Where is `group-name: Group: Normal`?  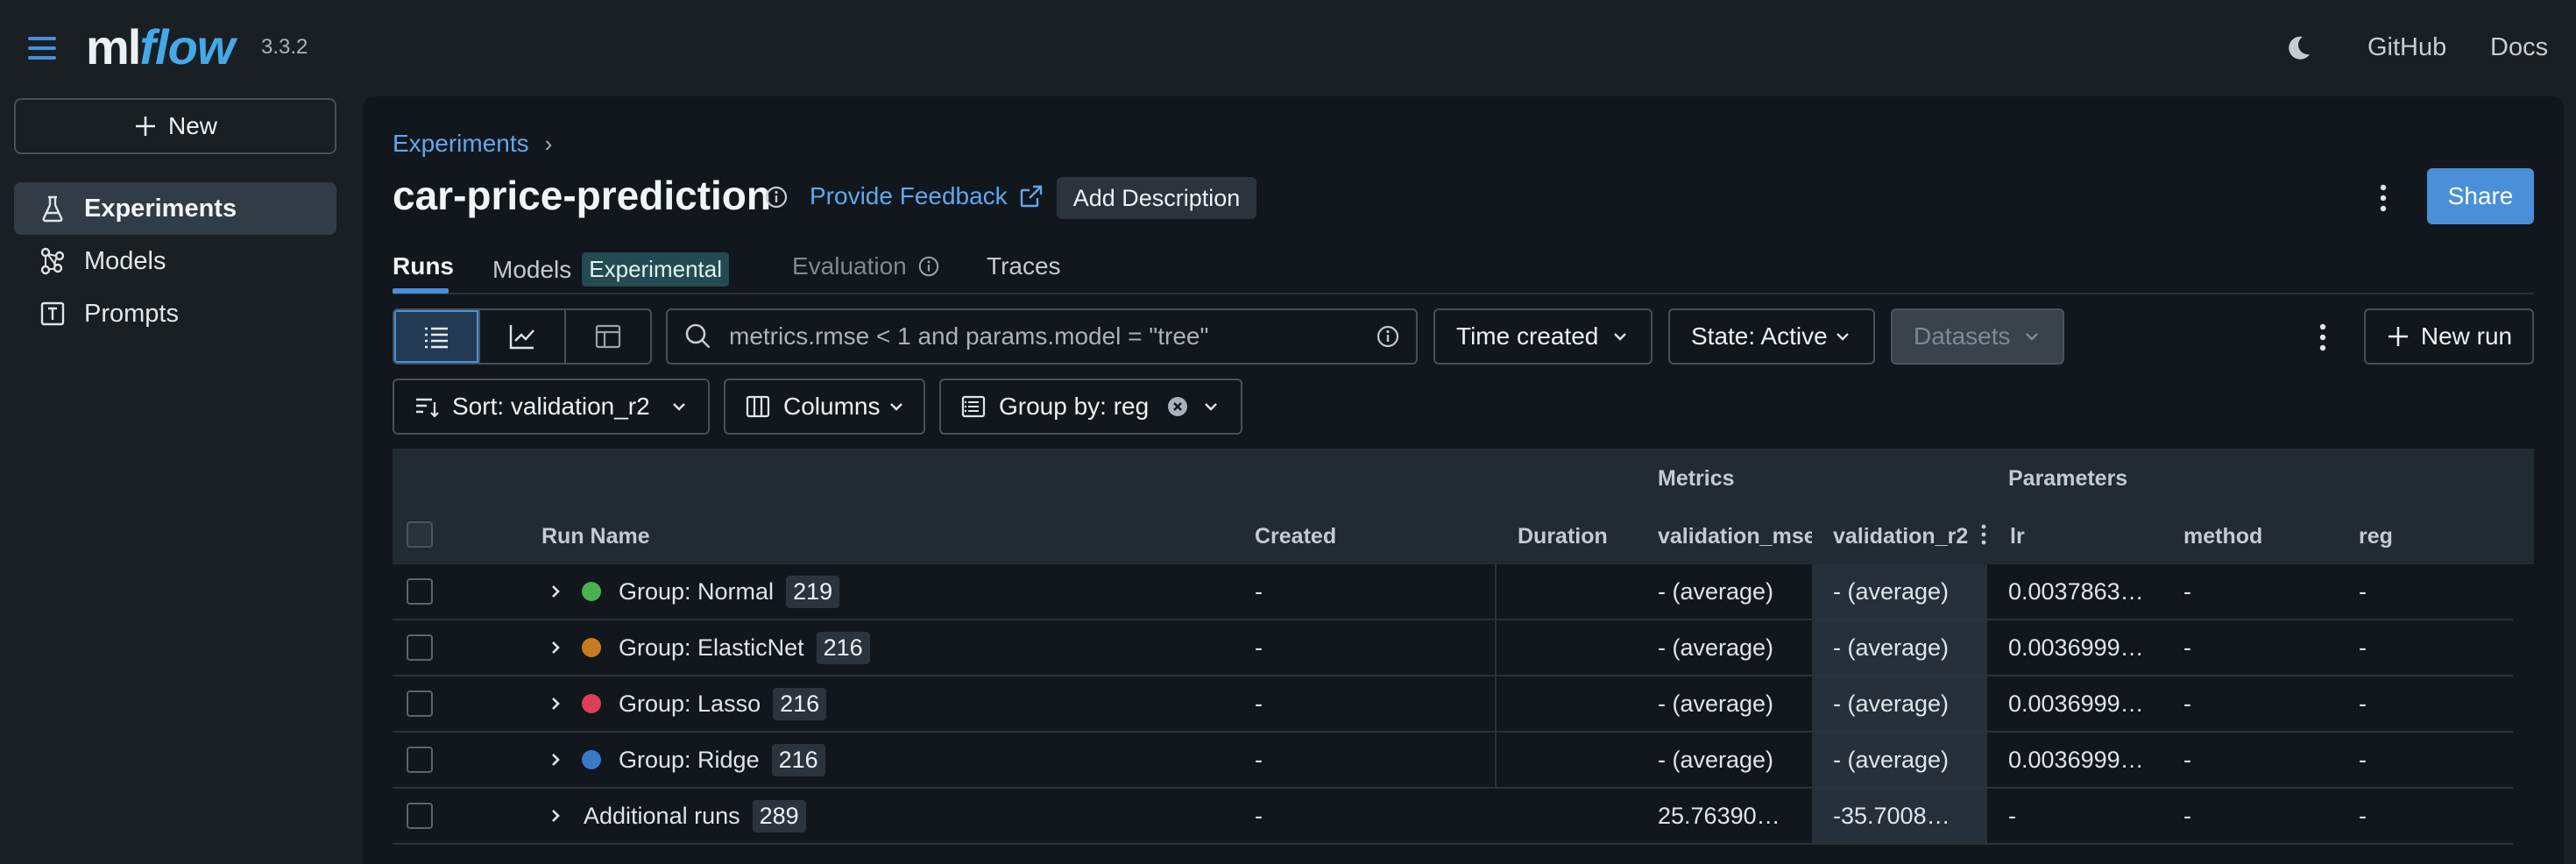
group-name: Group: Normal is located at coordinates (697, 591).